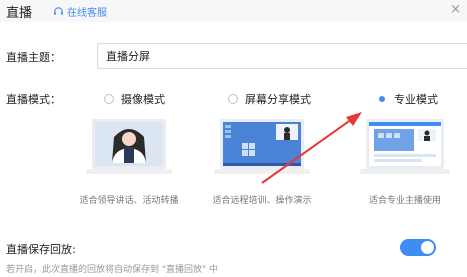  What do you see at coordinates (416, 99) in the screenshot?
I see `mode-option-label: 专业模式` at bounding box center [416, 99].